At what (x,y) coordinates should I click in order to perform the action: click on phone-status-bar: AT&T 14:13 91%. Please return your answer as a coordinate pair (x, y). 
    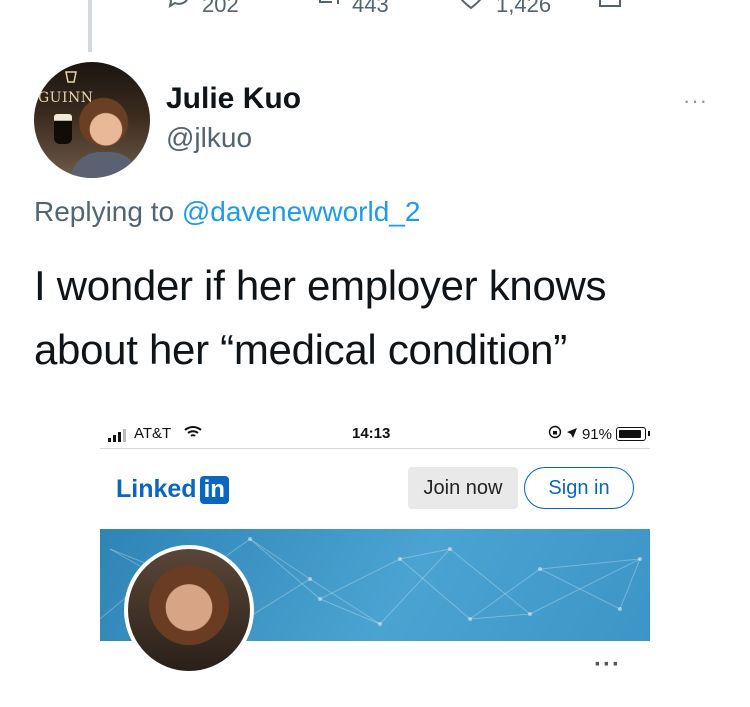
    Looking at the image, I should click on (375, 432).